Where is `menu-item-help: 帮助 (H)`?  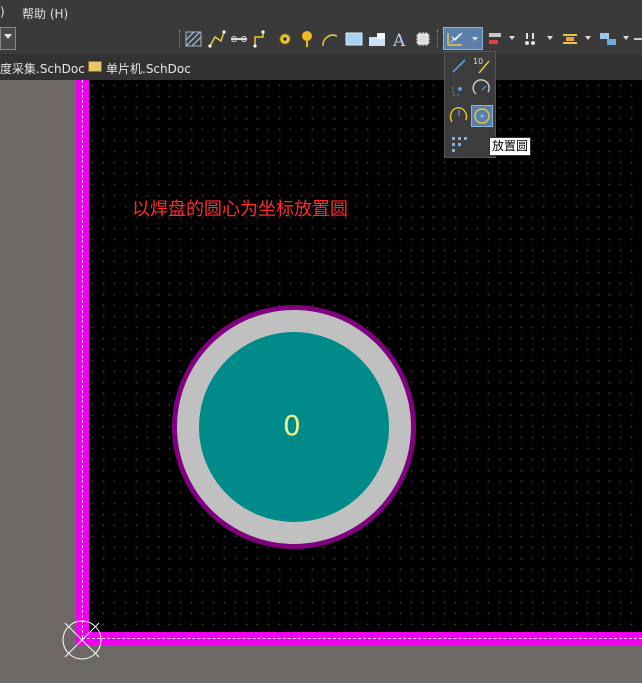 menu-item-help: 帮助 (H) is located at coordinates (45, 13).